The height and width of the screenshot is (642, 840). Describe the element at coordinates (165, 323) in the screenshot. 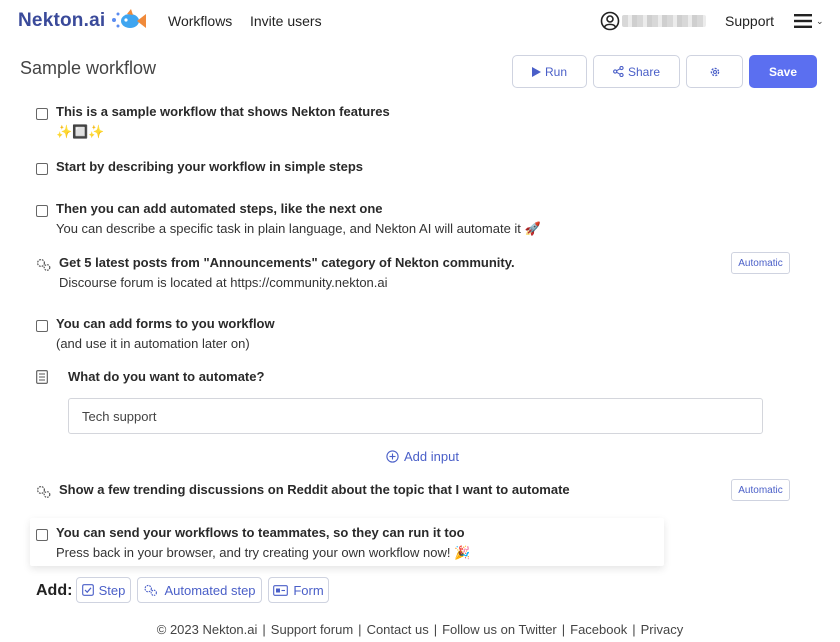

I see `step-title: You can add forms to you workflow` at that location.